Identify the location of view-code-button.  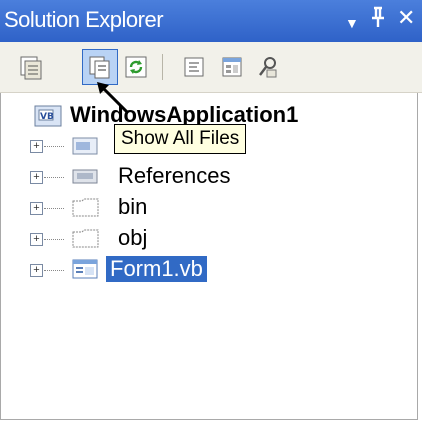
(194, 67).